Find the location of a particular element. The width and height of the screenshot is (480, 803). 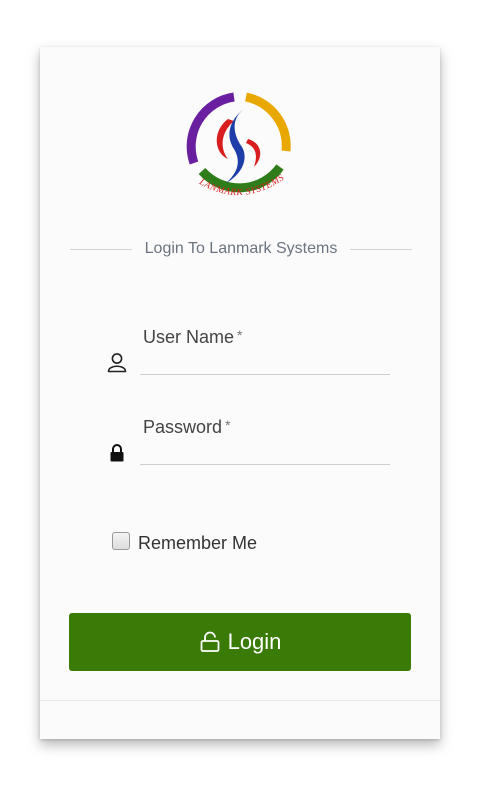

divider-line-right is located at coordinates (381, 249).